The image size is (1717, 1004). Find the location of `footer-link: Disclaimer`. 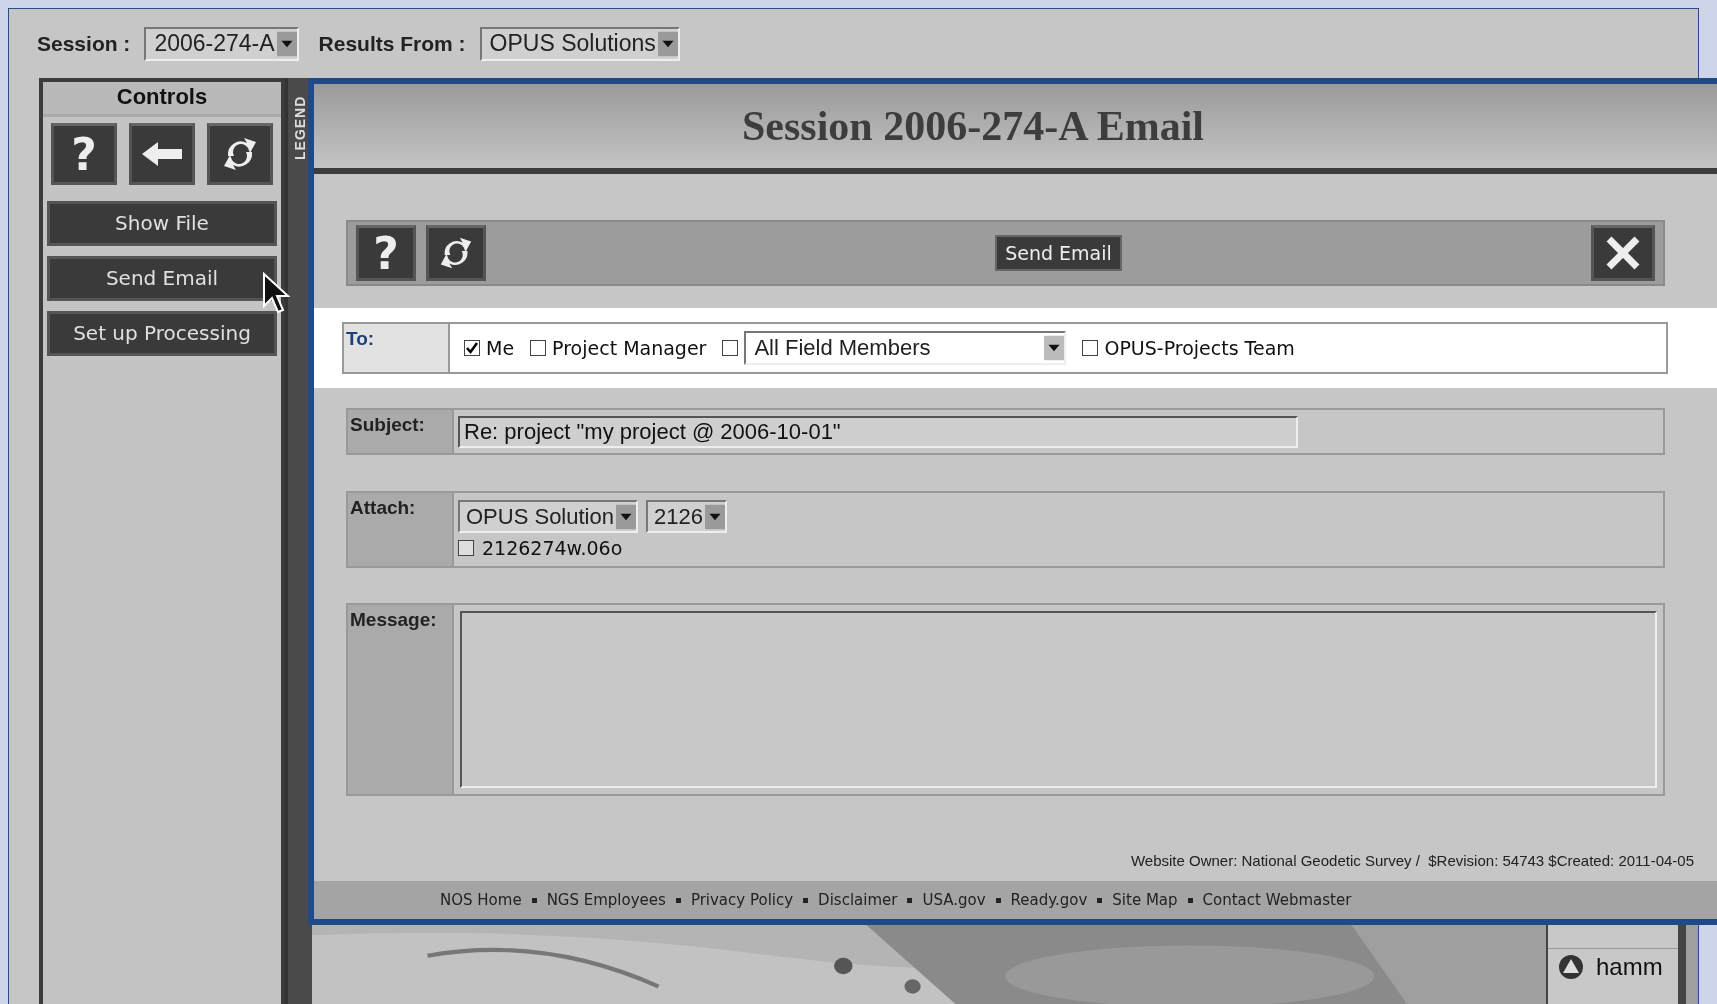

footer-link: Disclaimer is located at coordinates (858, 900).